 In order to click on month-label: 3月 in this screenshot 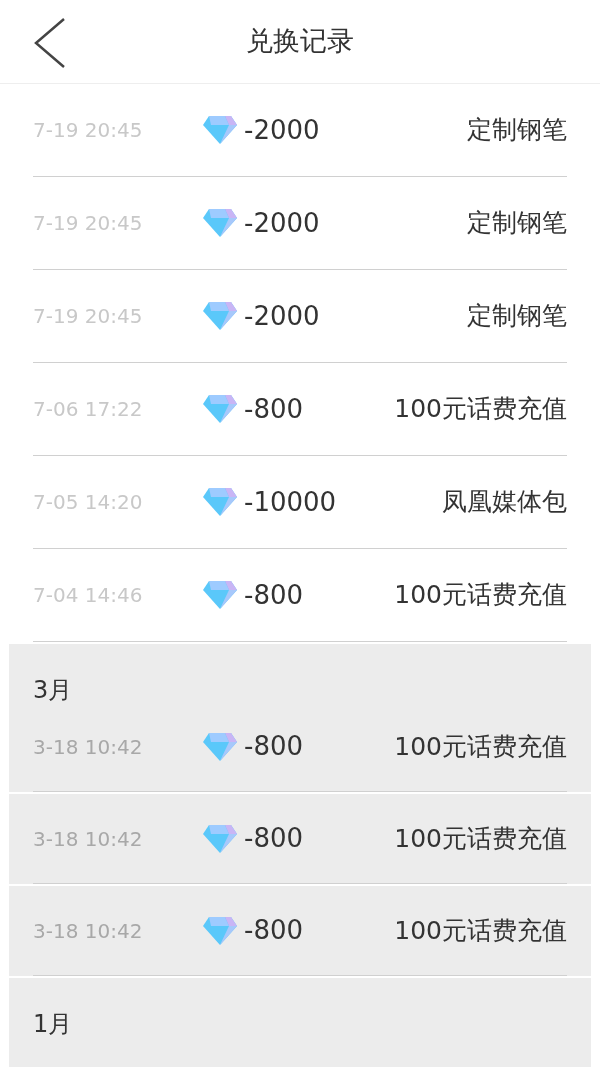, I will do `click(53, 690)`.